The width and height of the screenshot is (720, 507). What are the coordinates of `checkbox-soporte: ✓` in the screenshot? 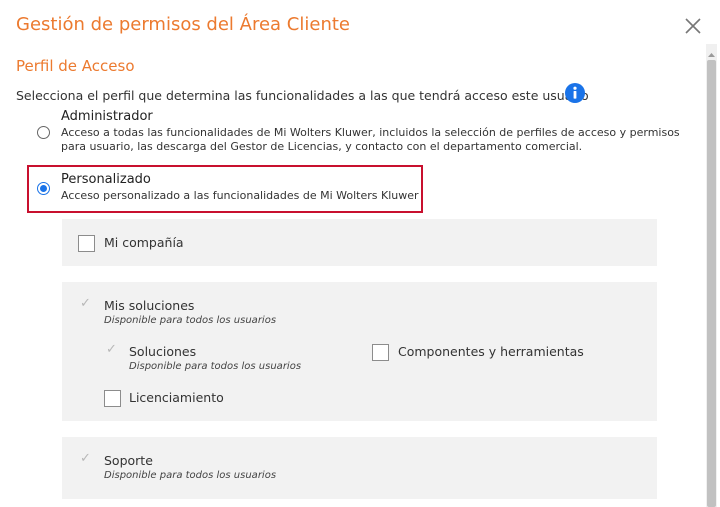 It's located at (85, 459).